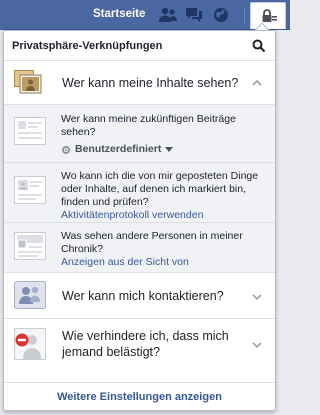 The height and width of the screenshot is (415, 320). Describe the element at coordinates (30, 190) in the screenshot. I see `activity-log-icon` at that location.